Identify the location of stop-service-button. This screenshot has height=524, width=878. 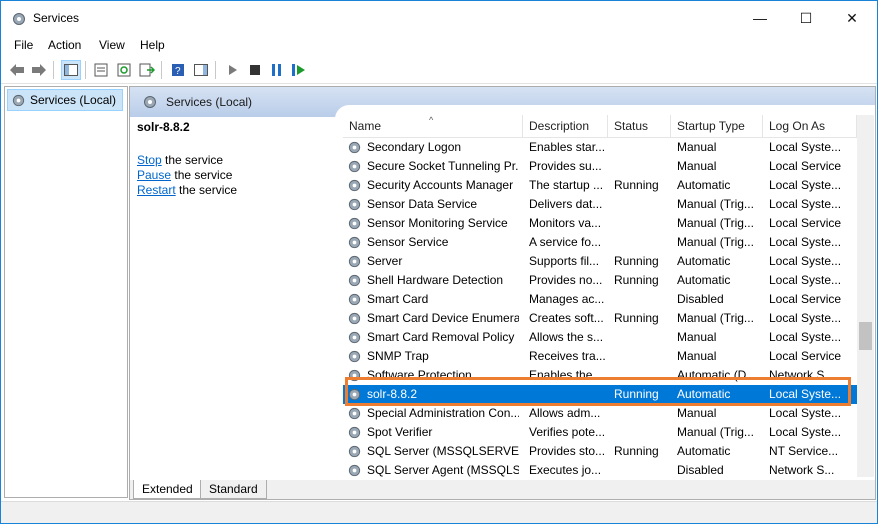
(255, 70).